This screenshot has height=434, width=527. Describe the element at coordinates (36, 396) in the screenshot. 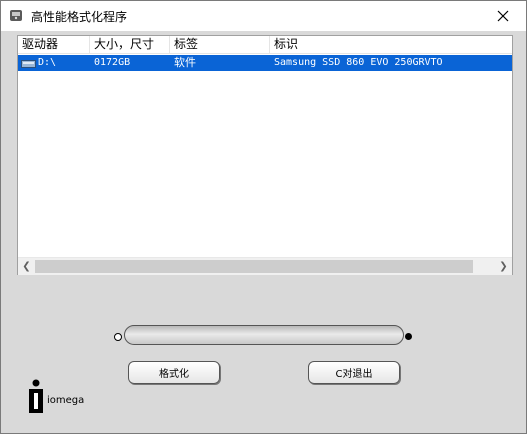

I see `iomega-logo-icon` at that location.